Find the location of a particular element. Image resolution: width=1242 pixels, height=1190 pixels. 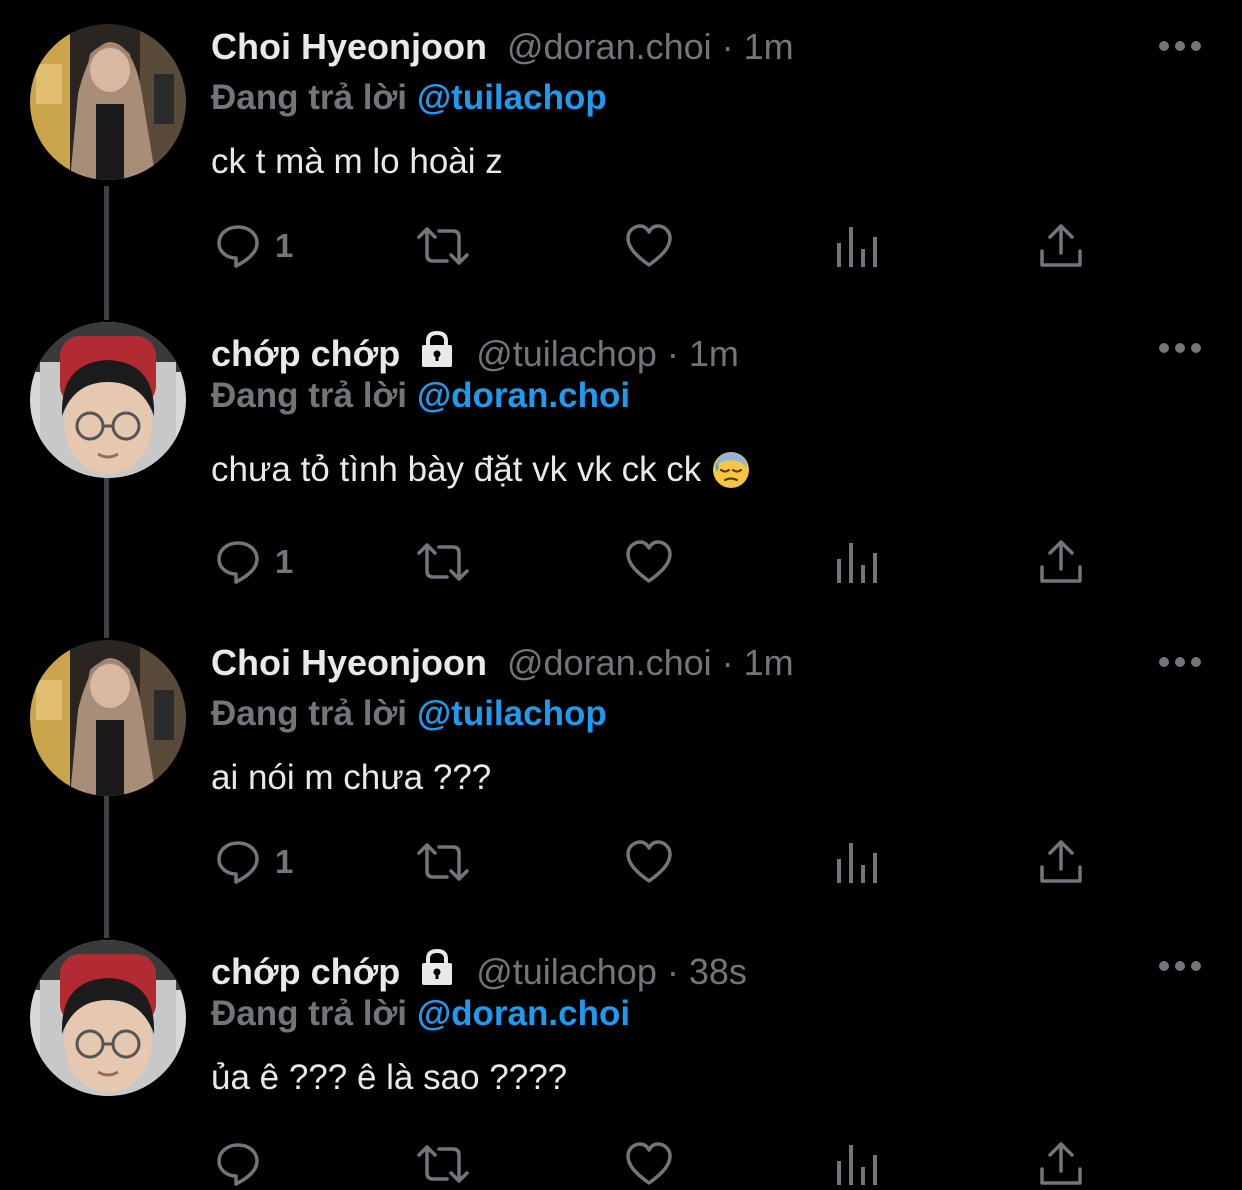

tweet-text-content: ck t mà m lo hoài z is located at coordinates (357, 161).